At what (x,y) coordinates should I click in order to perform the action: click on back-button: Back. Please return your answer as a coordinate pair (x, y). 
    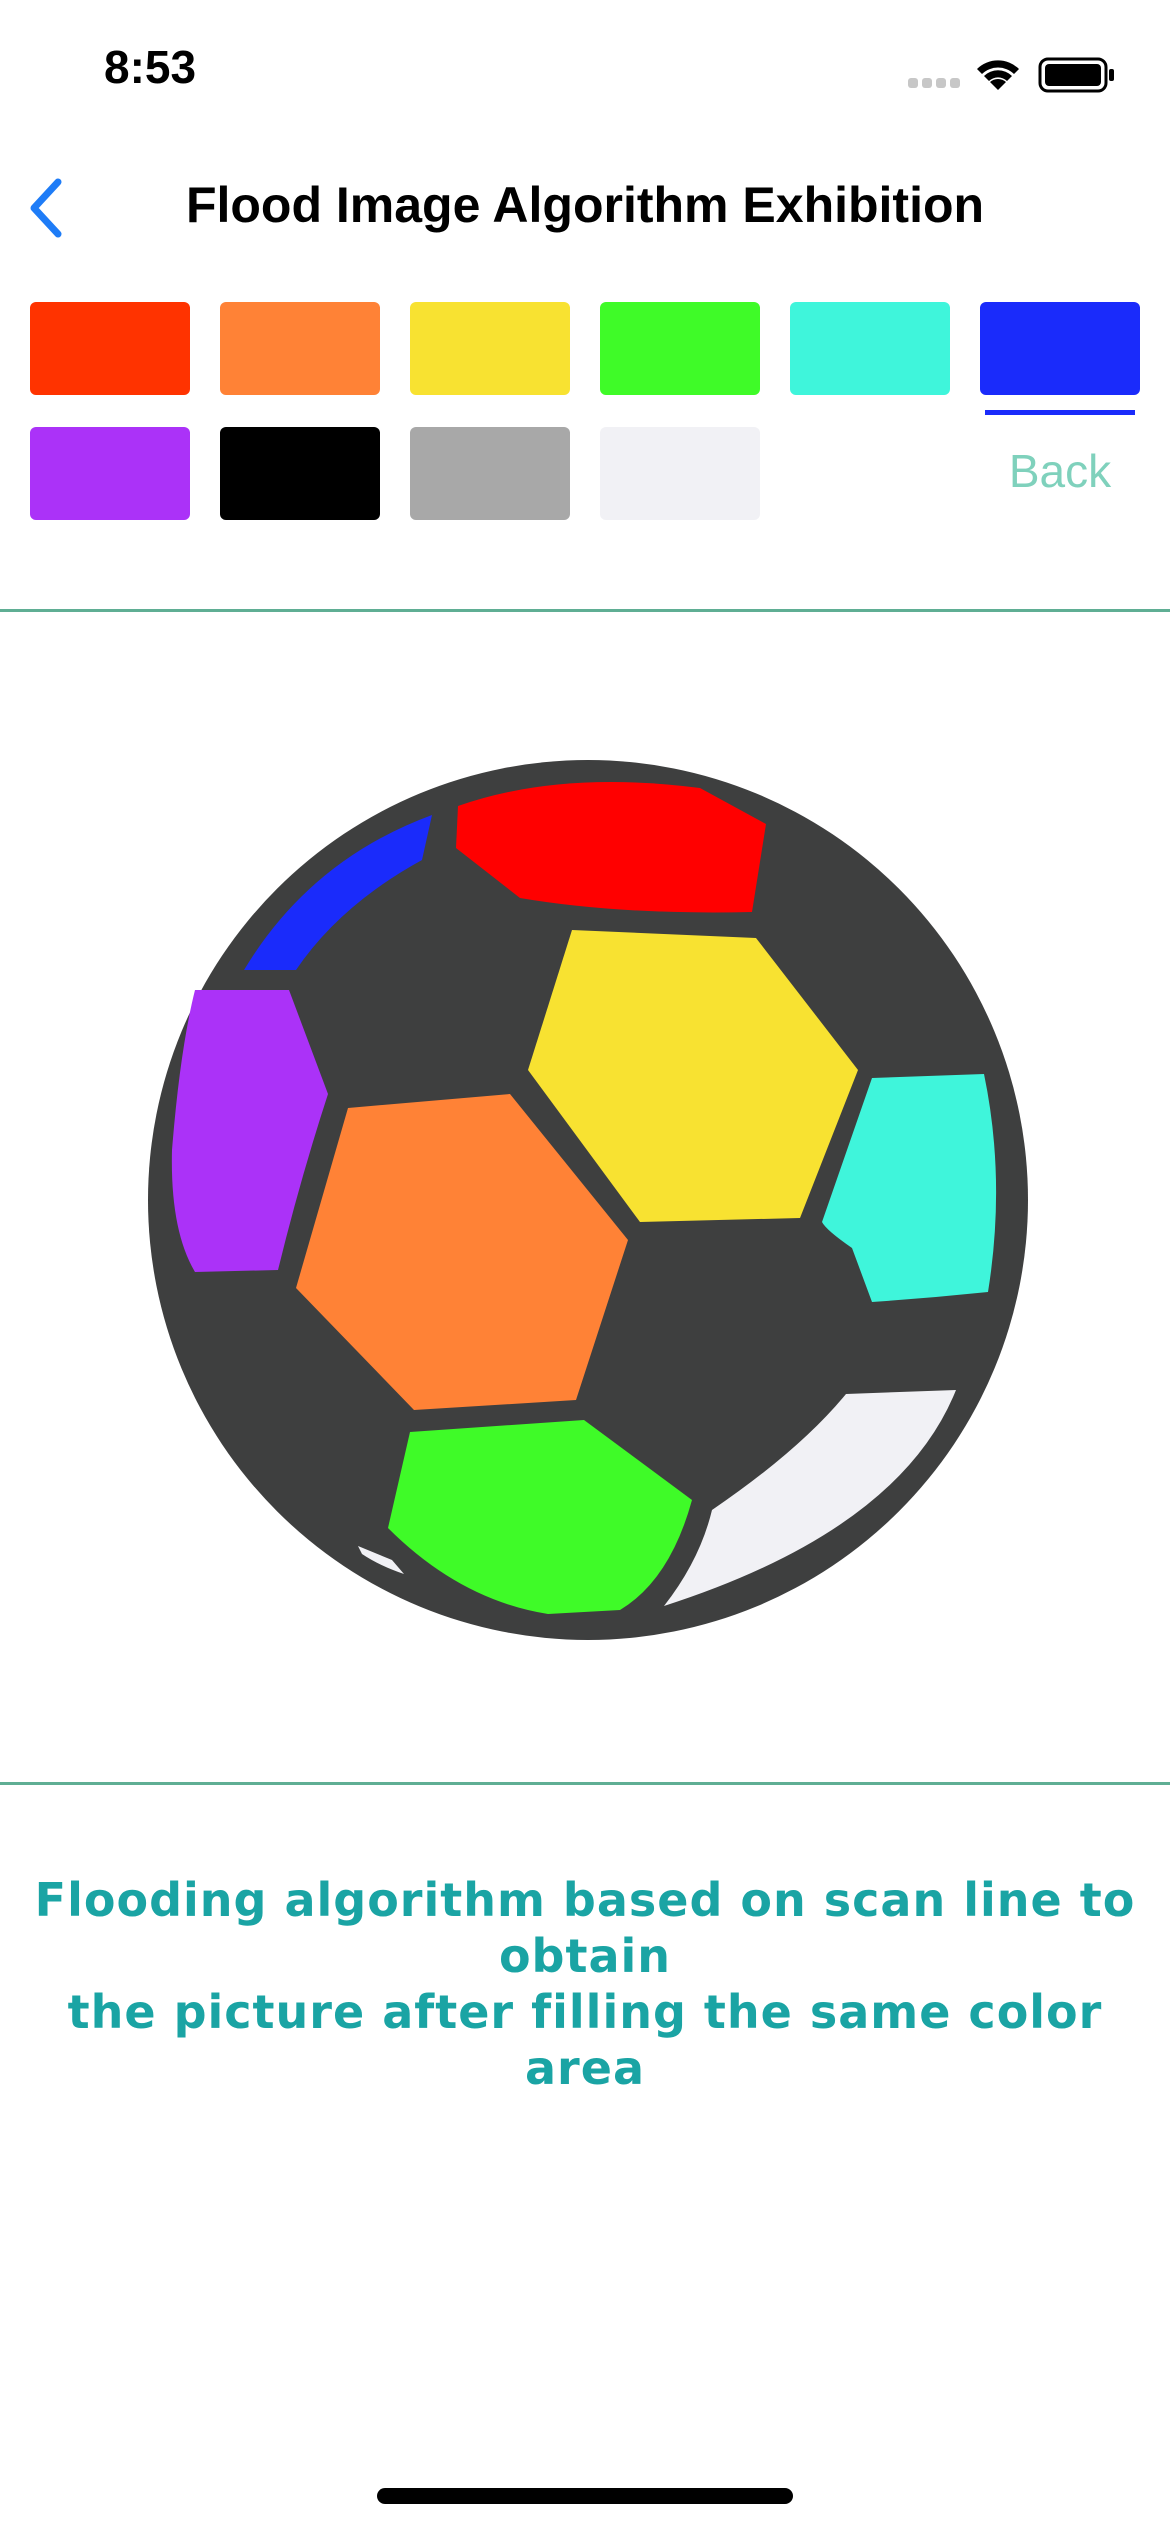
    Looking at the image, I should click on (1060, 471).